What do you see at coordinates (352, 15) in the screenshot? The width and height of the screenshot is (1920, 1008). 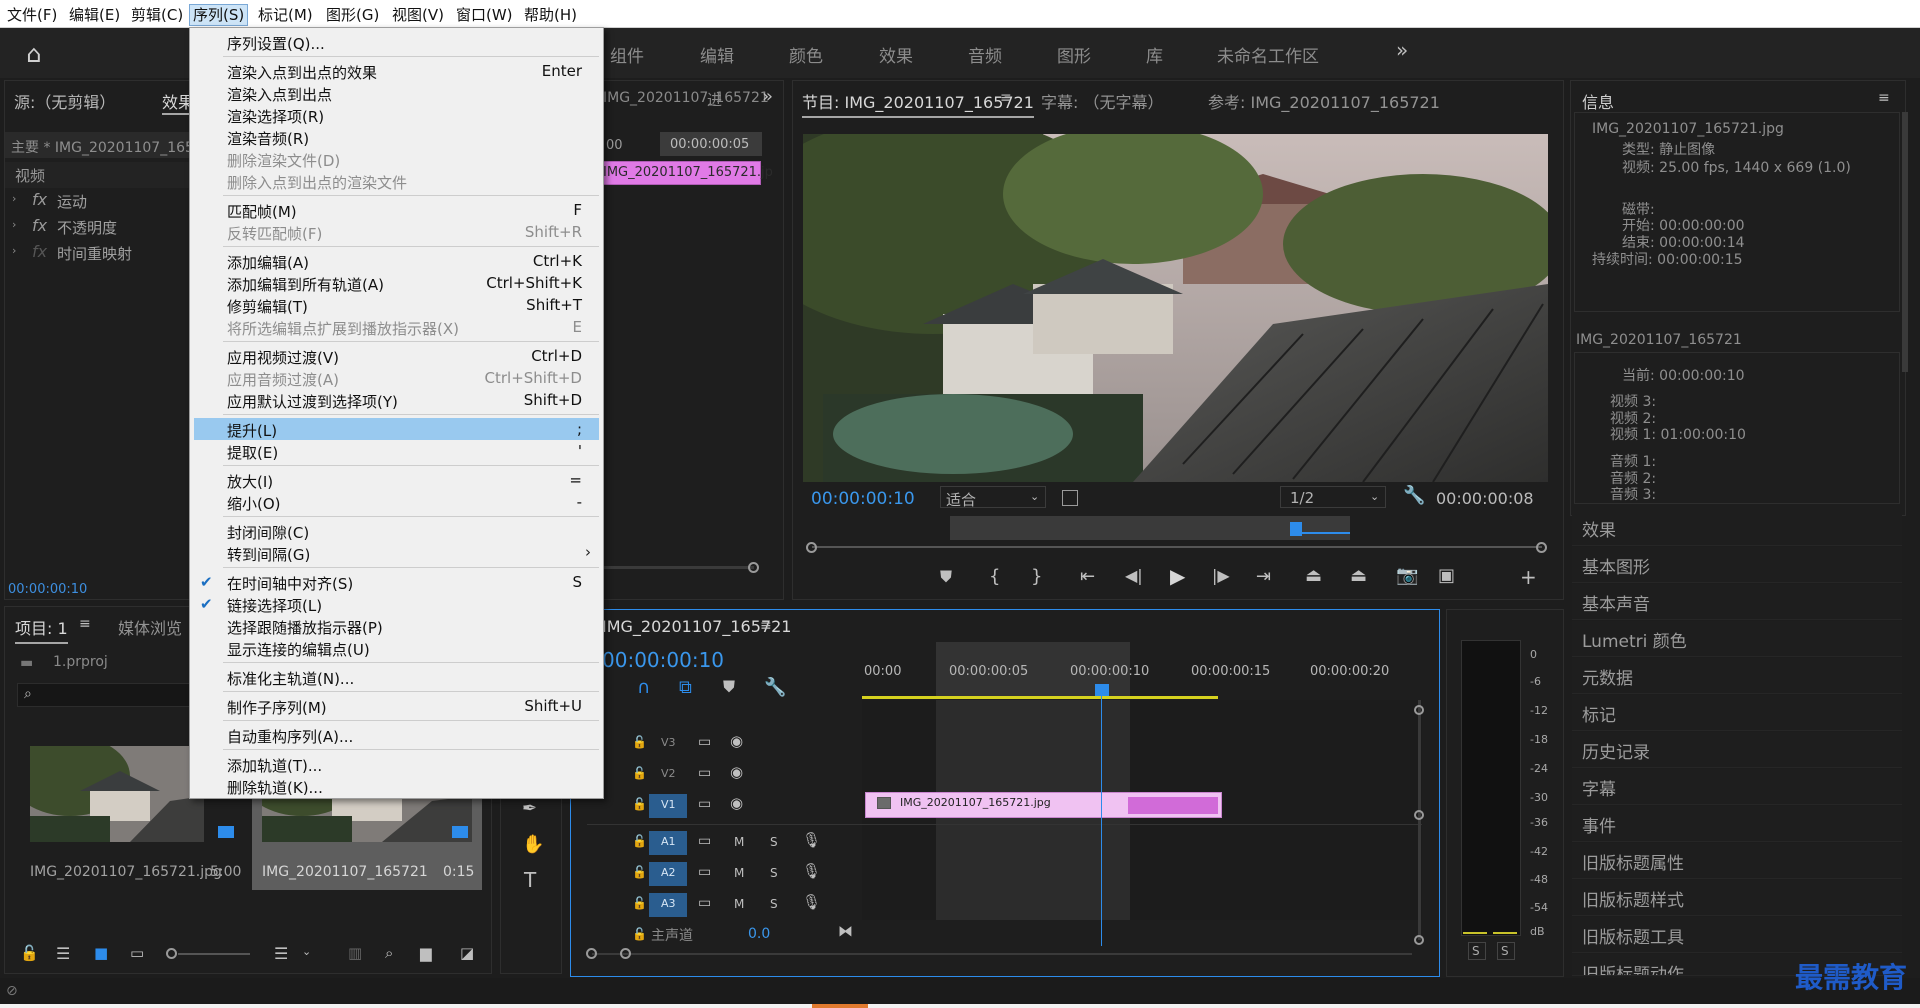 I see `menu-graphics: 图形(G)` at bounding box center [352, 15].